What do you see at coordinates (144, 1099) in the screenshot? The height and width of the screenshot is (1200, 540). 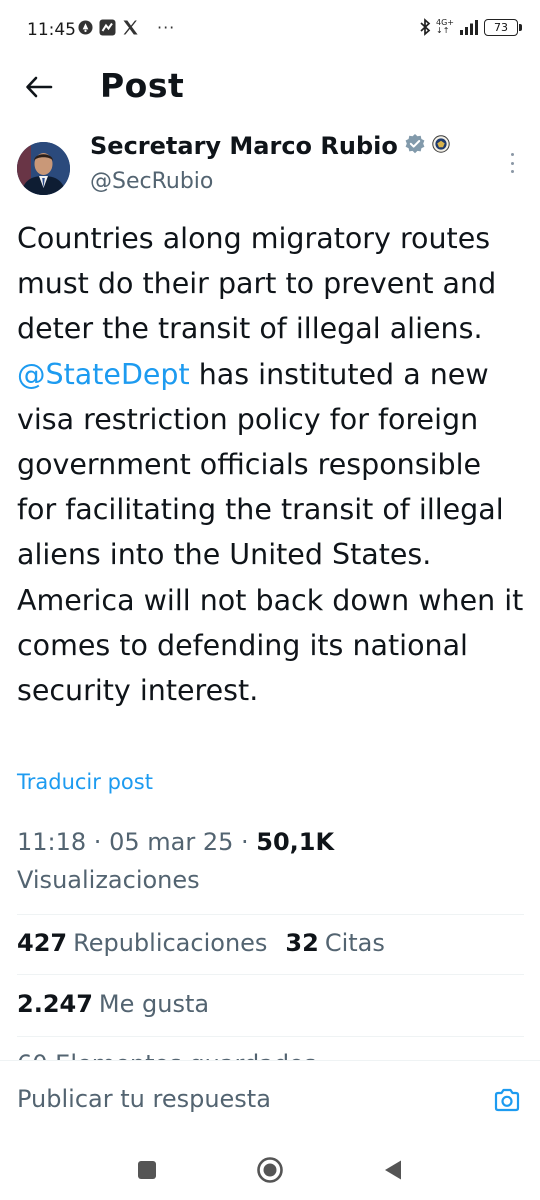 I see `reply-input: Publicar tu respuesta` at bounding box center [144, 1099].